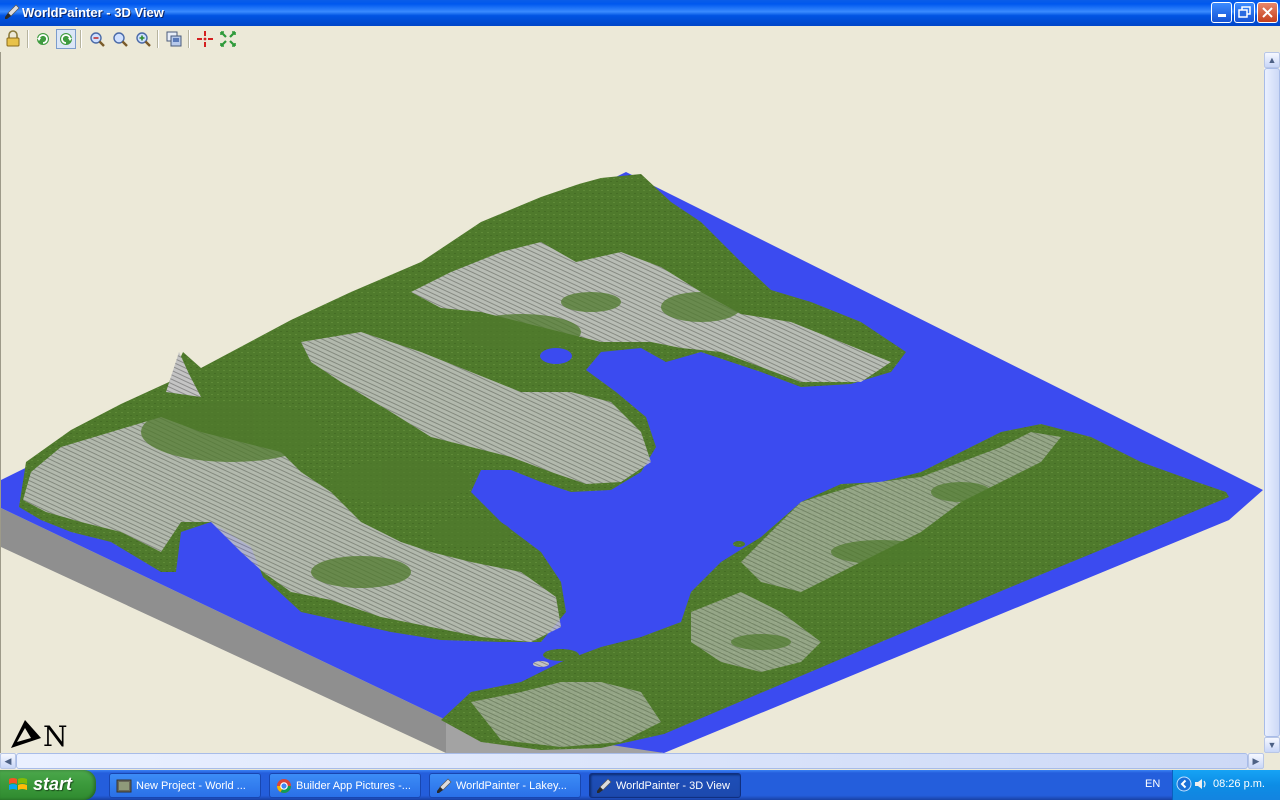  Describe the element at coordinates (1256, 761) in the screenshot. I see `scroll-right-button: ▶` at that location.